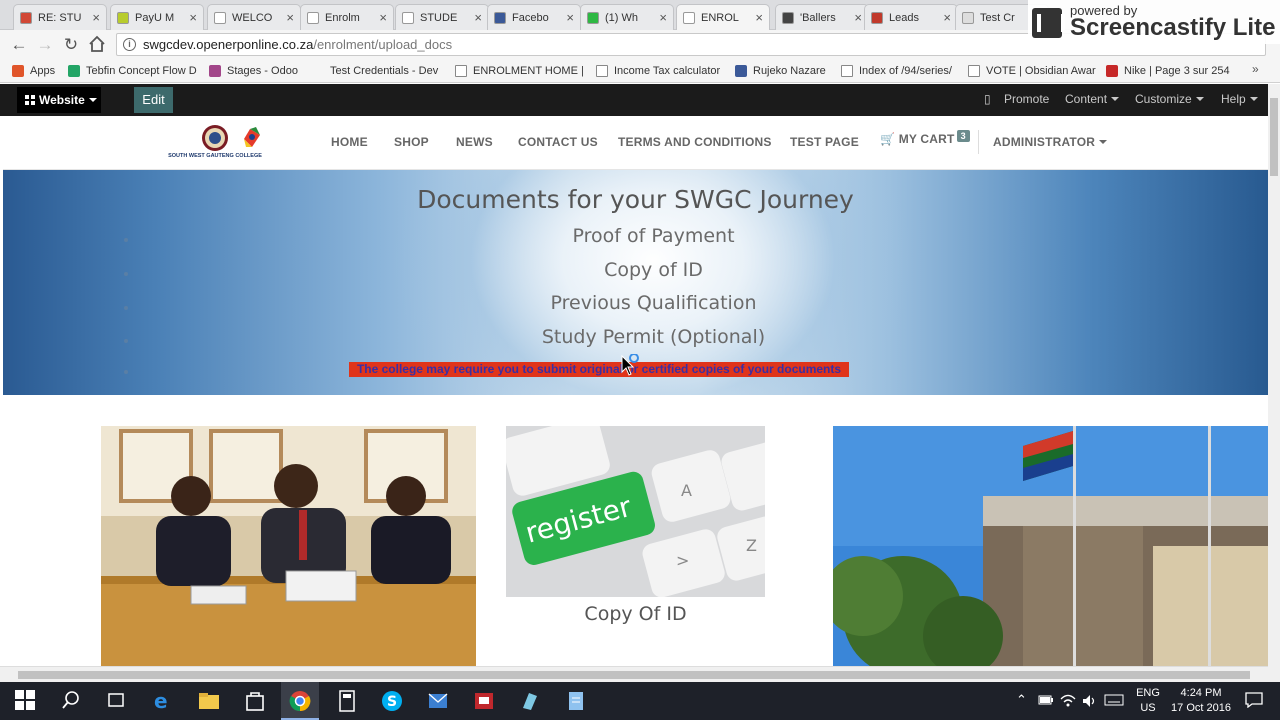 This screenshot has width=1280, height=720. Describe the element at coordinates (97, 45) in the screenshot. I see `home-icon` at that location.